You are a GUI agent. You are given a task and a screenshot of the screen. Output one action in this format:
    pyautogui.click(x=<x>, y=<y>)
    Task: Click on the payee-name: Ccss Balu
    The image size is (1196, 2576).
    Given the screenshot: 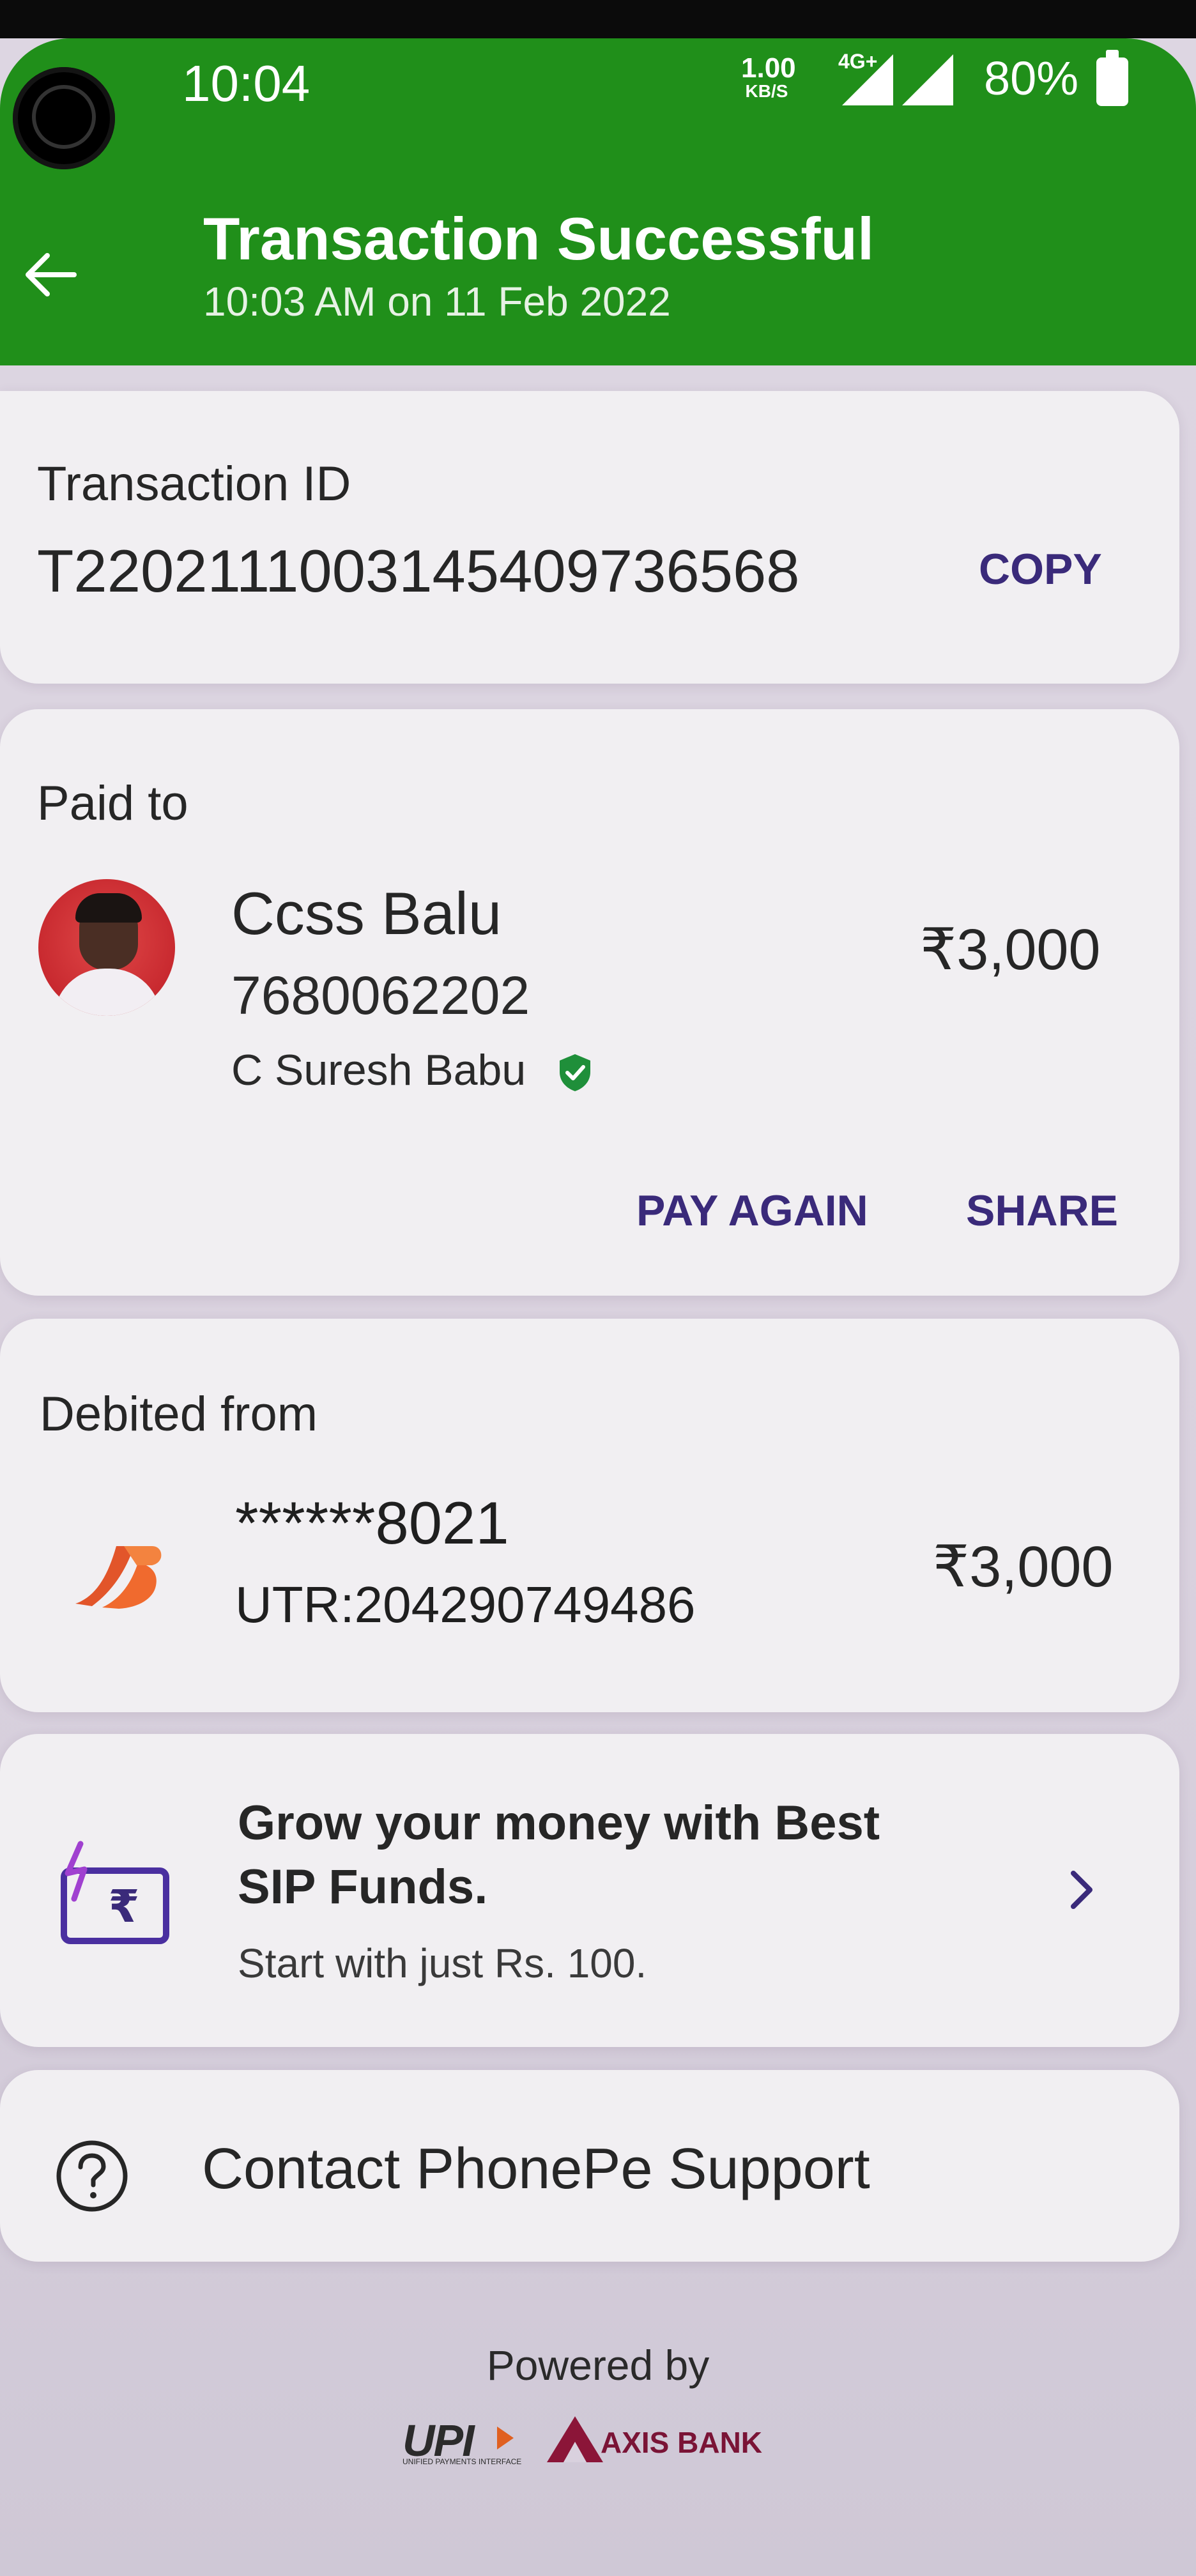 What is the action you would take?
    pyautogui.click(x=366, y=913)
    